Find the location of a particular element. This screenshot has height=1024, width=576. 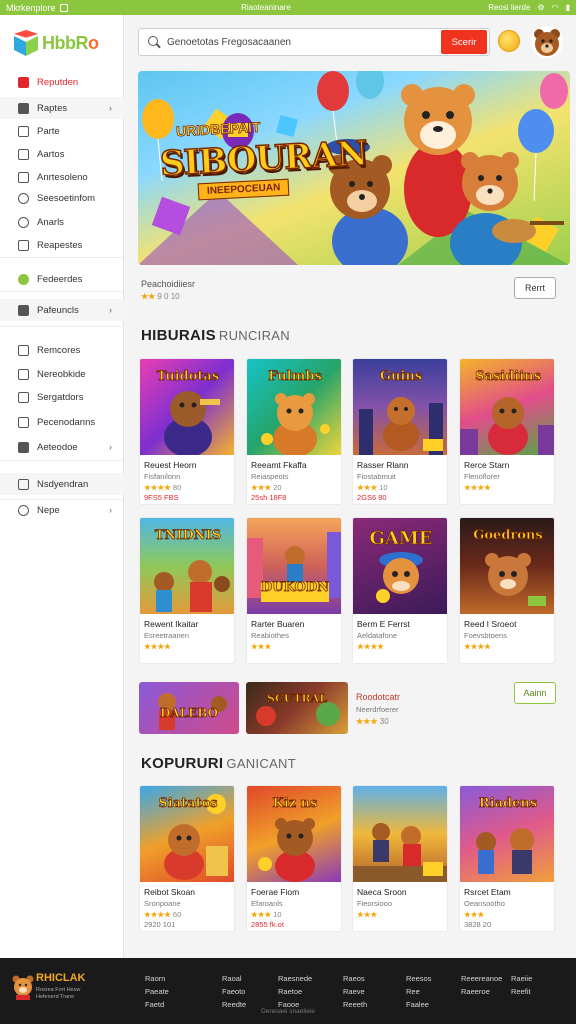

sidebar-item-12: Sergatdors is located at coordinates (62, 397).